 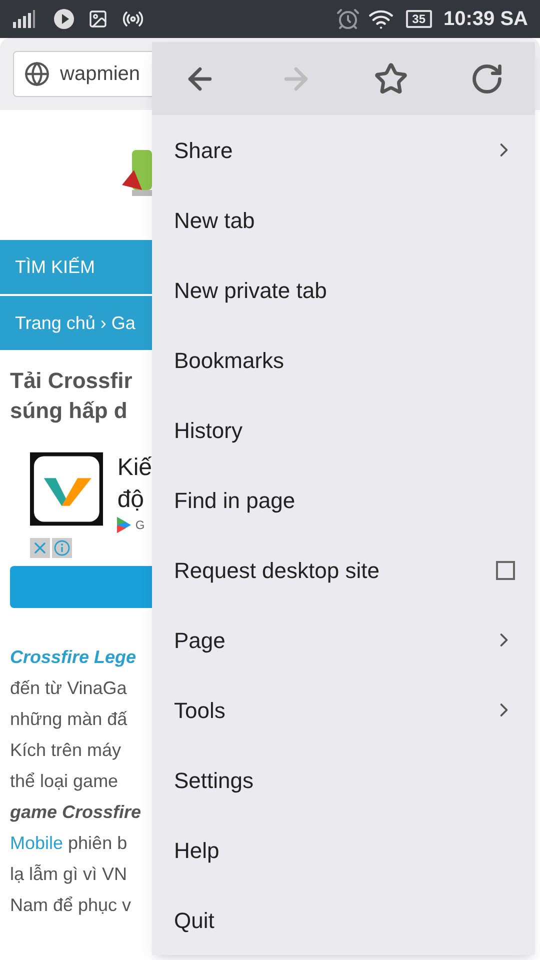 What do you see at coordinates (69, 688) in the screenshot?
I see `article-text: đến từ VinaGa` at bounding box center [69, 688].